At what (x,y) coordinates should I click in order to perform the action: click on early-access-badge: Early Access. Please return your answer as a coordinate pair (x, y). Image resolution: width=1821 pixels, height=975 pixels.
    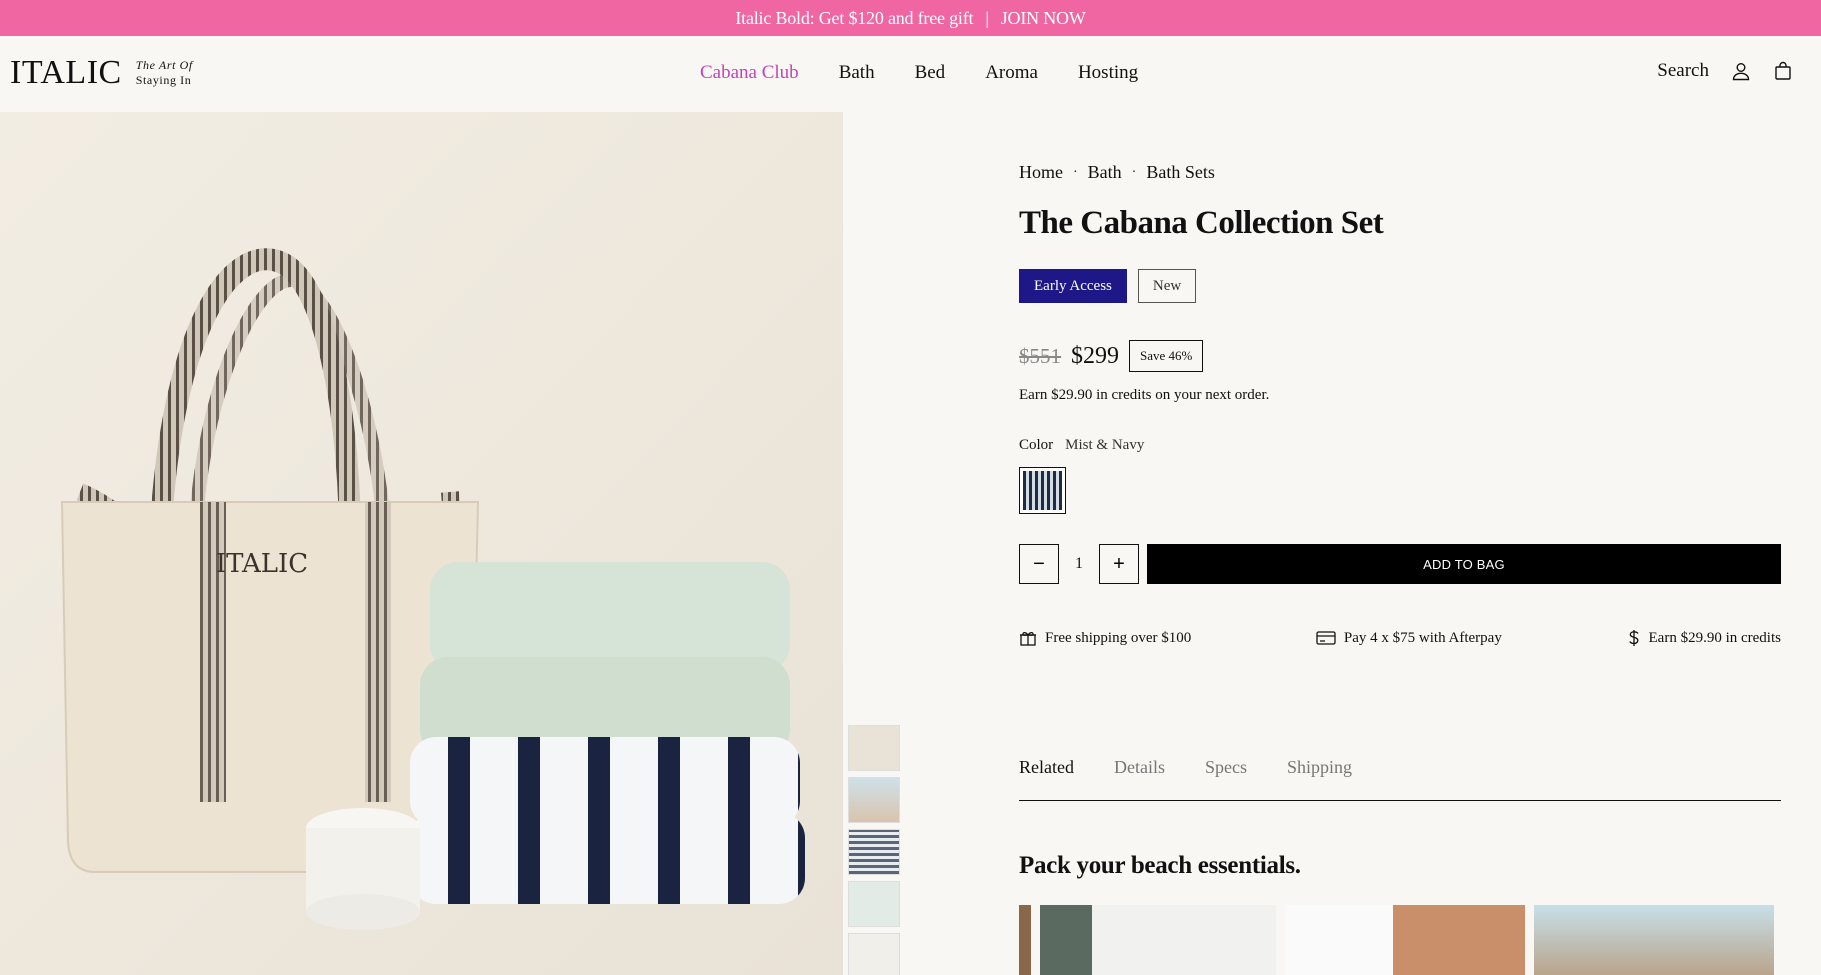
    Looking at the image, I should click on (1073, 286).